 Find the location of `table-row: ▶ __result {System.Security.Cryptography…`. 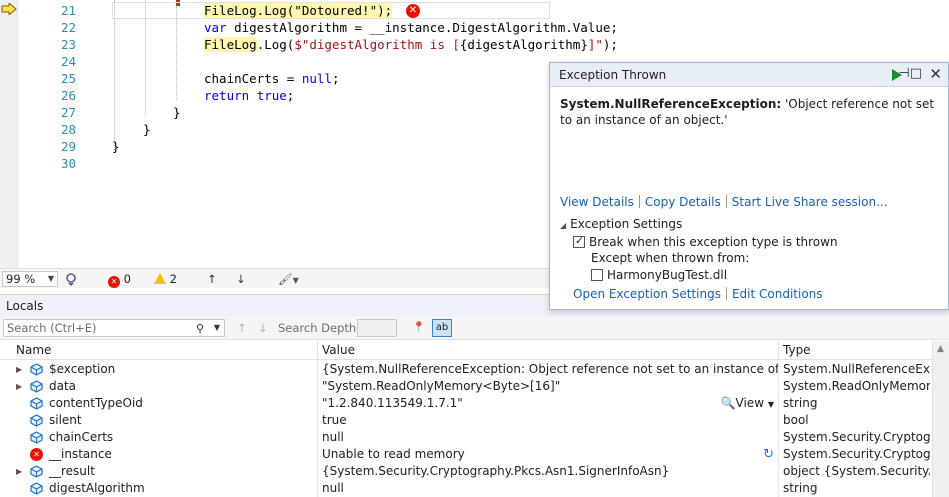

table-row: ▶ __result {System.Security.Cryptography… is located at coordinates (465, 471).